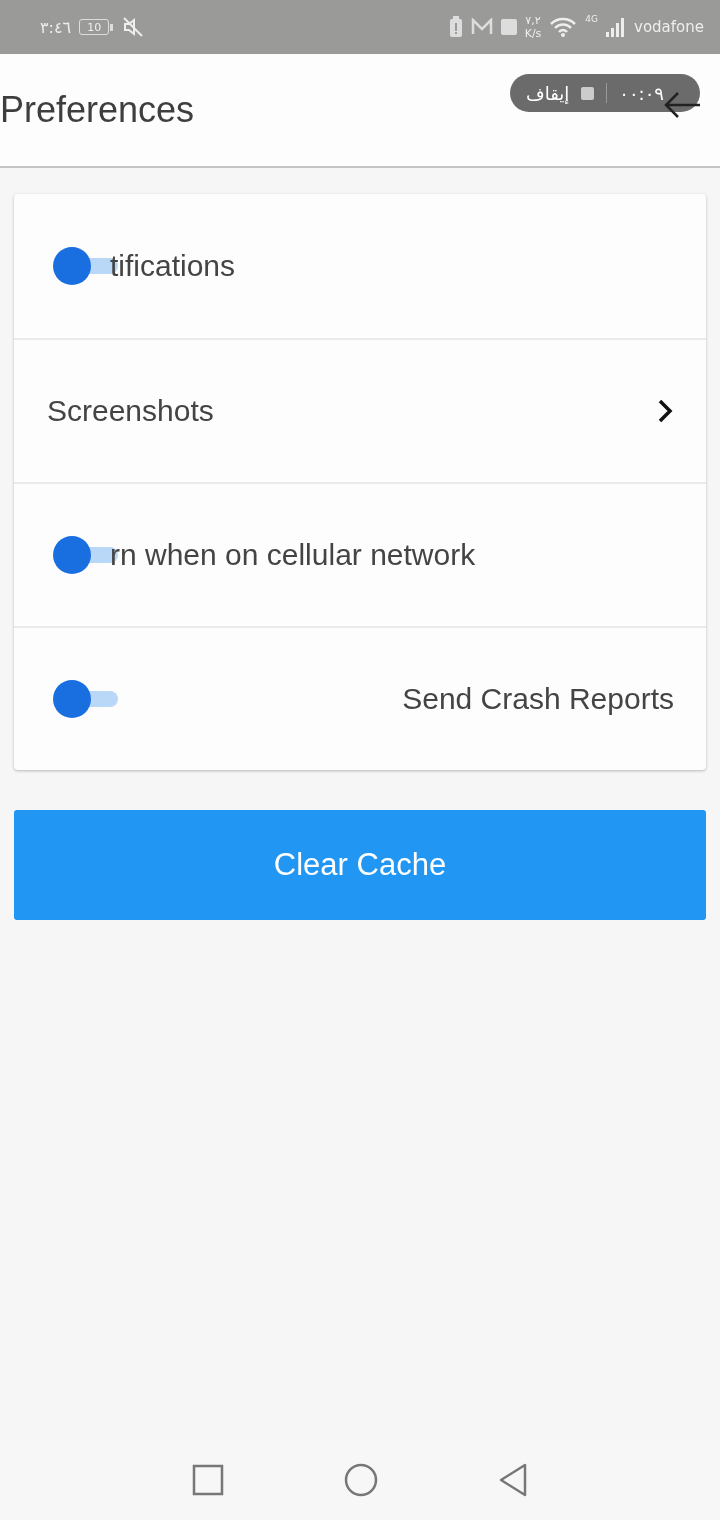 The image size is (720, 1520). Describe the element at coordinates (592, 19) in the screenshot. I see `network-type: 4G` at that location.